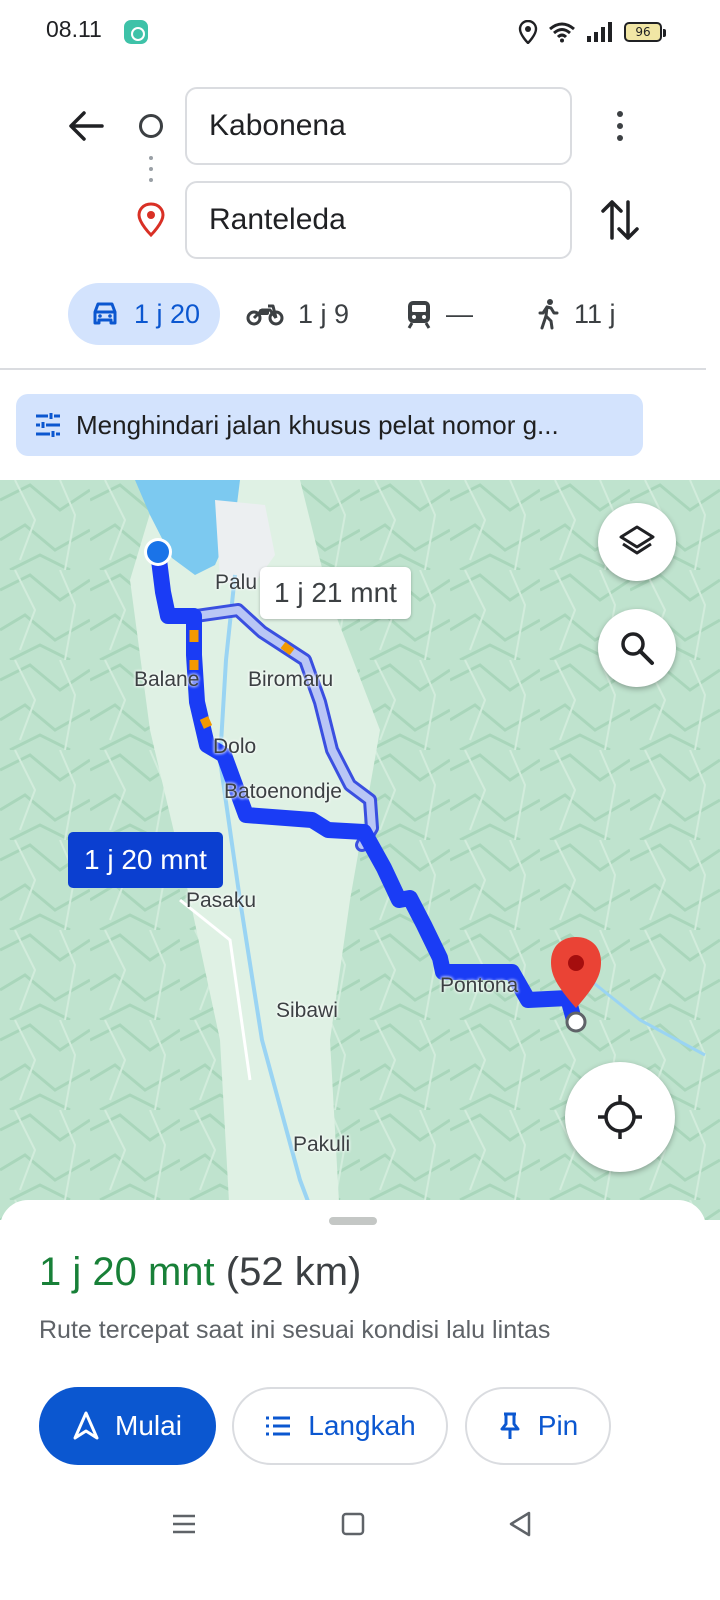 This screenshot has height=1600, width=720. I want to click on travel-modes: 1 j 20 1 j 9 — 11 j, so click(360, 314).